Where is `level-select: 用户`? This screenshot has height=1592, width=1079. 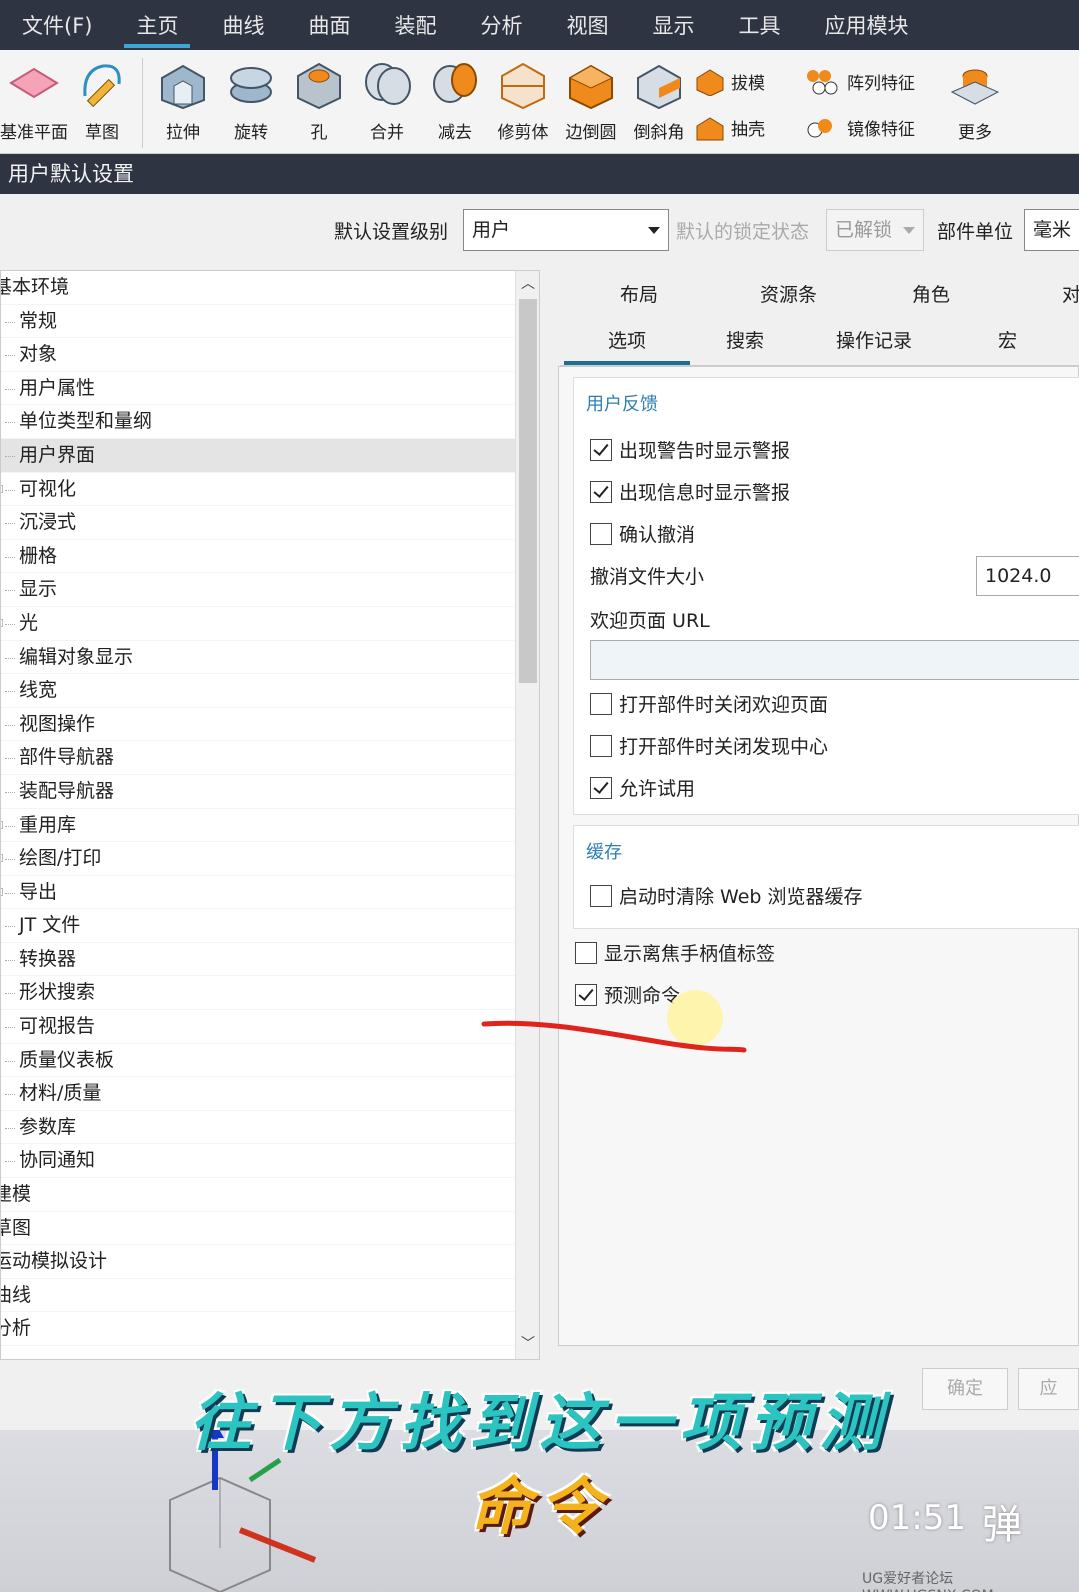
level-select: 用户 is located at coordinates (566, 230).